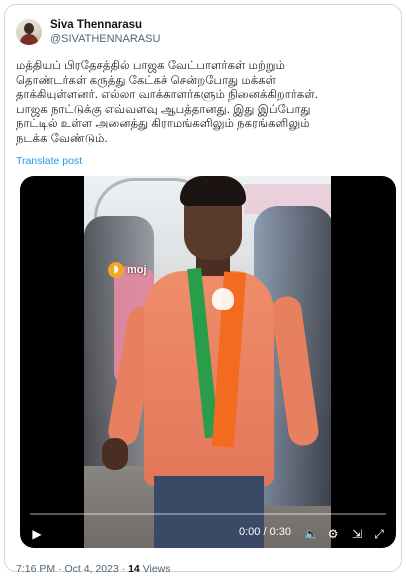 The height and width of the screenshot is (576, 406). I want to click on play-icon: ▶, so click(37, 534).